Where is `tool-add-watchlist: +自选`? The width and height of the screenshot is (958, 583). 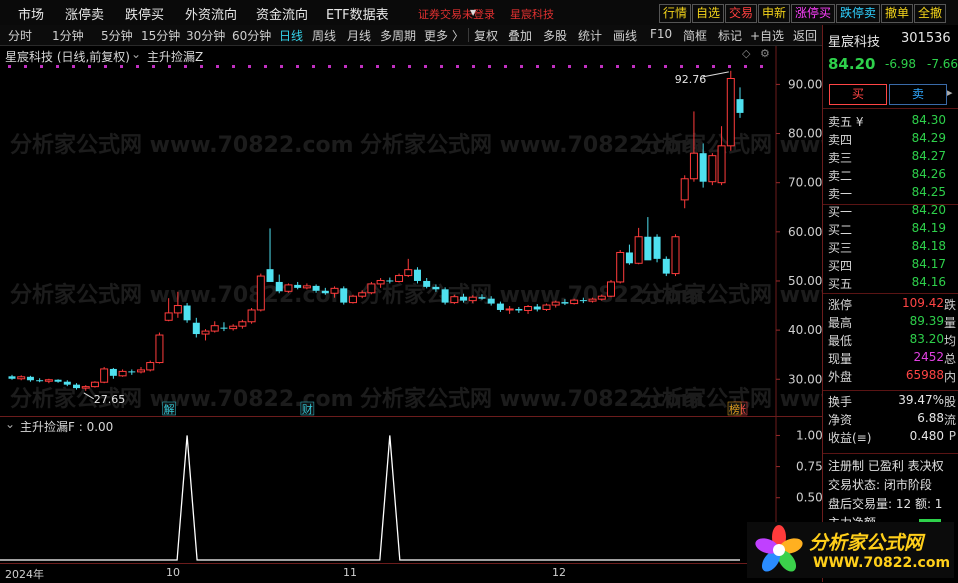 tool-add-watchlist: +自选 is located at coordinates (767, 35).